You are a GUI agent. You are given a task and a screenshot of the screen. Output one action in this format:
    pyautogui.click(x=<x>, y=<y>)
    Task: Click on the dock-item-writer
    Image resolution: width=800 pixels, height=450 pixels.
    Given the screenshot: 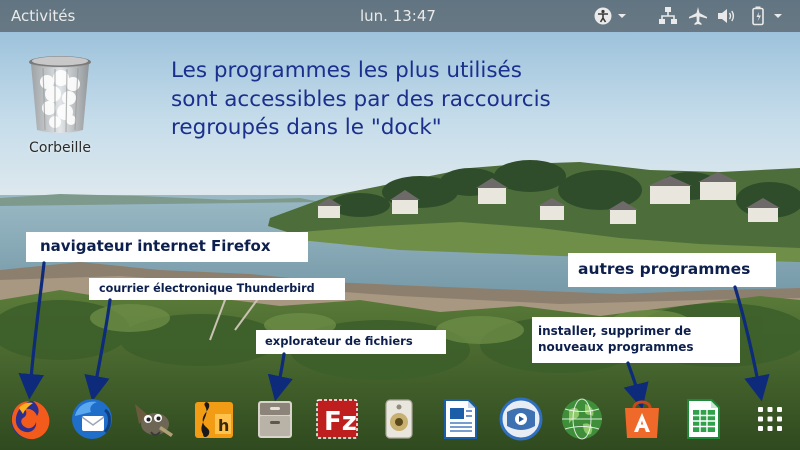 What is the action you would take?
    pyautogui.click(x=460, y=419)
    